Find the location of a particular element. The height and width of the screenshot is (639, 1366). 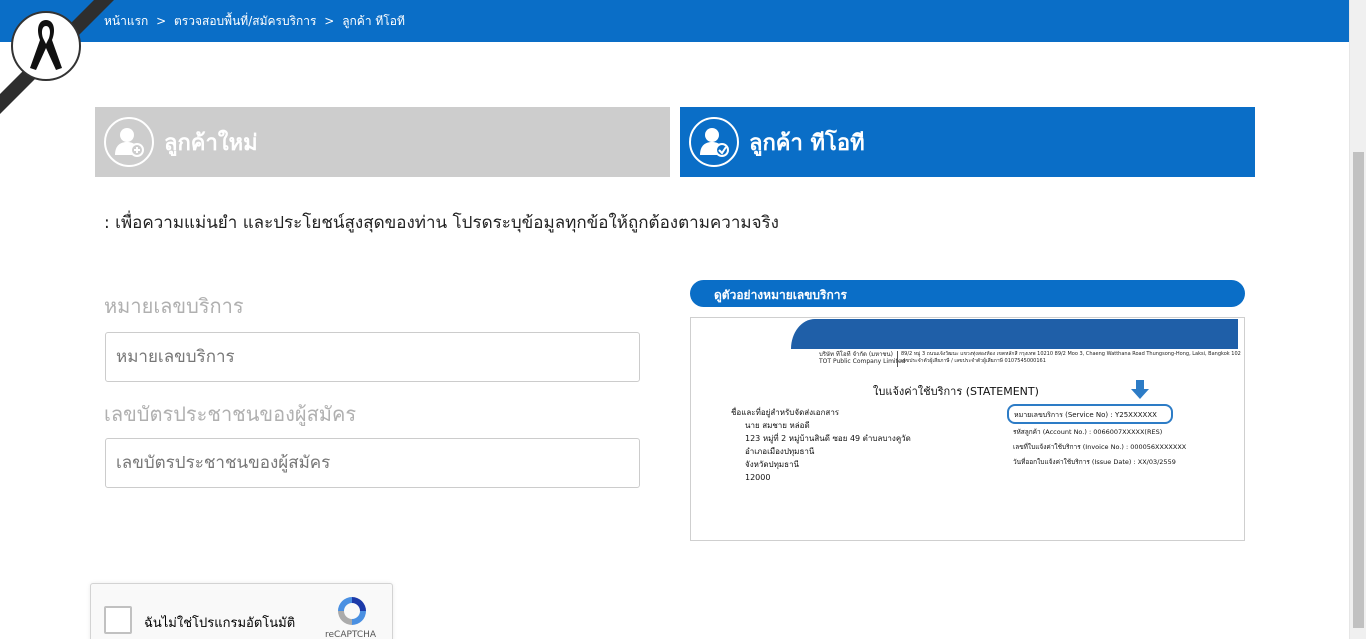

id-card-input is located at coordinates (372, 463).